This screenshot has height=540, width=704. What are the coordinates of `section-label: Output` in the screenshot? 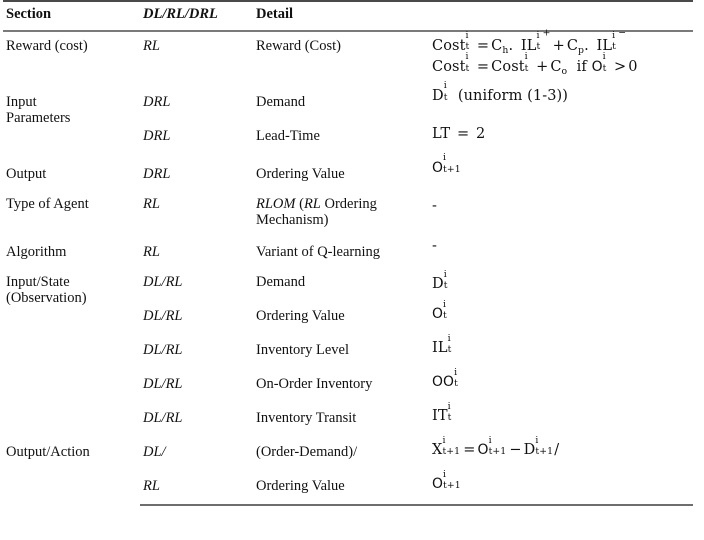 It's located at (26, 173).